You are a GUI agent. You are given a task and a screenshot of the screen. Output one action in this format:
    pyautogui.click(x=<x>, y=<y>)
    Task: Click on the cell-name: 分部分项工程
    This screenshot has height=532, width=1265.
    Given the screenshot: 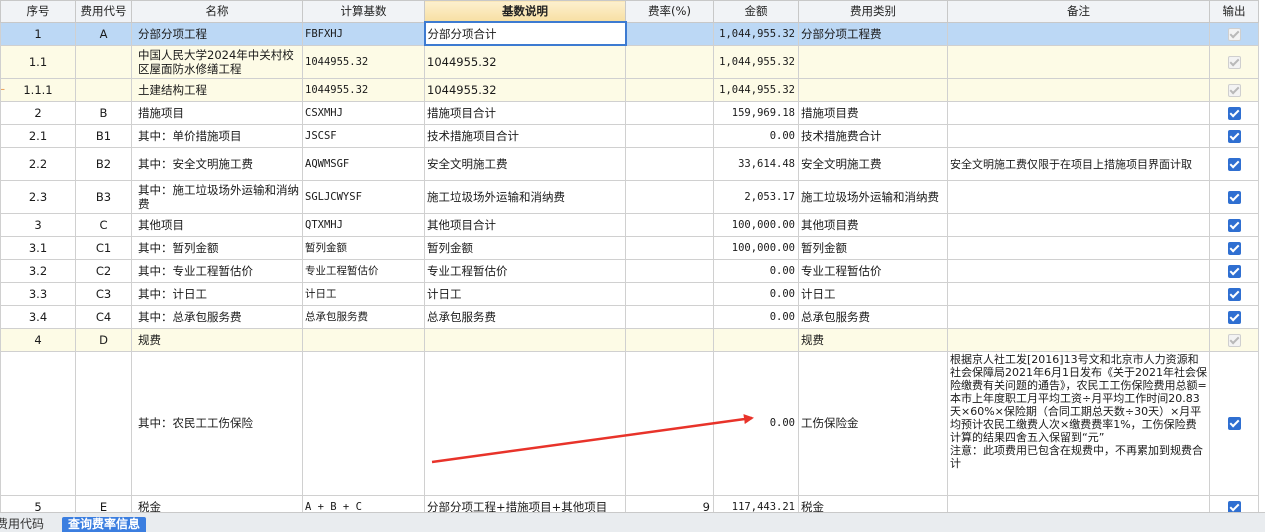 What is the action you would take?
    pyautogui.click(x=217, y=33)
    